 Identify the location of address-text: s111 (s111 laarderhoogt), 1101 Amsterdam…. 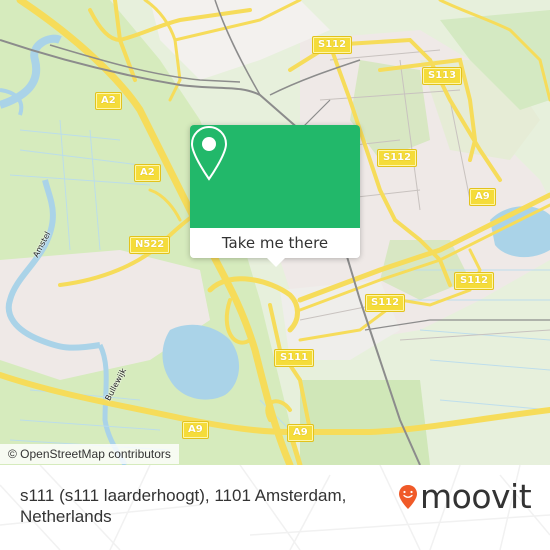
(190, 506).